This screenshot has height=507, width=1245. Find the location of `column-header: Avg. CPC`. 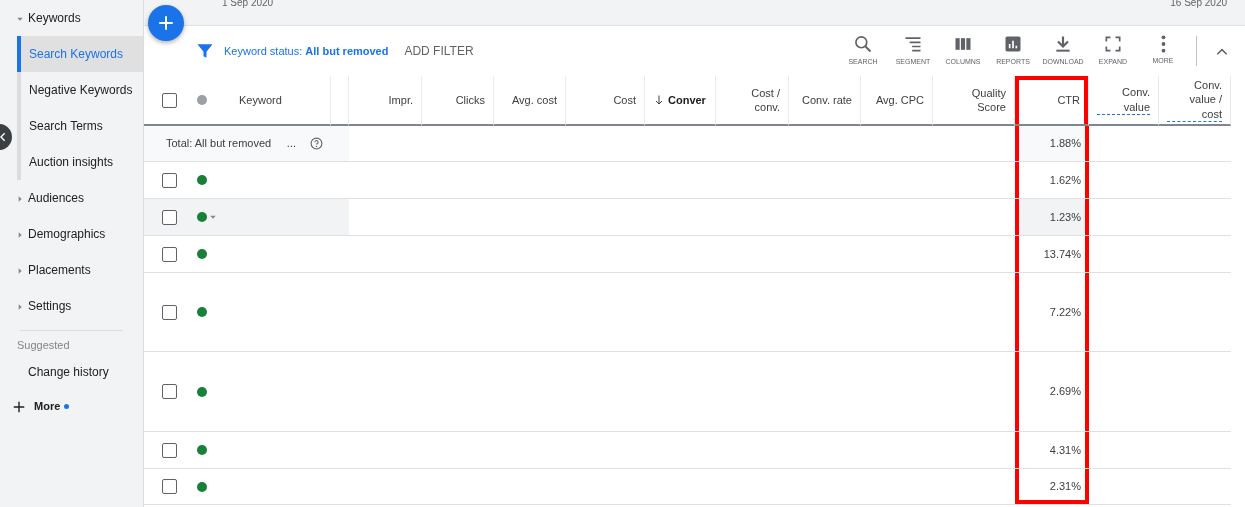

column-header: Avg. CPC is located at coordinates (899, 100).